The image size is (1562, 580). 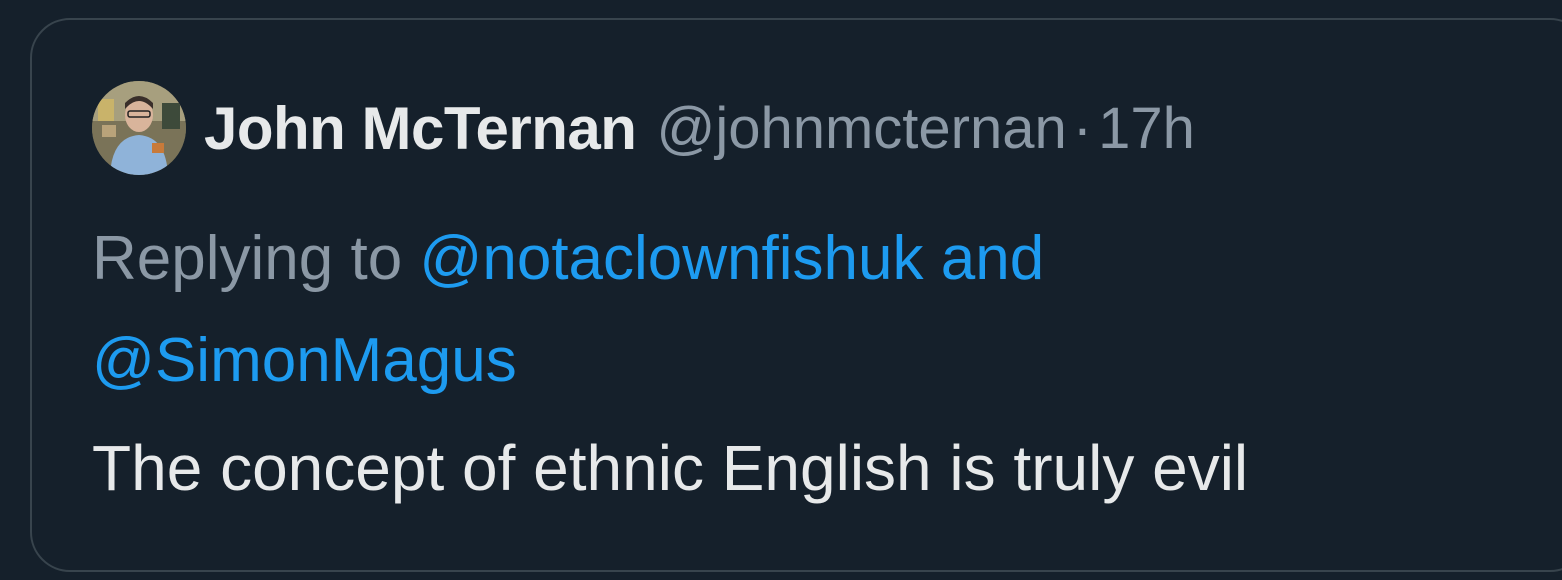 What do you see at coordinates (671, 258) in the screenshot?
I see `mention-link: @notaclownfishuk` at bounding box center [671, 258].